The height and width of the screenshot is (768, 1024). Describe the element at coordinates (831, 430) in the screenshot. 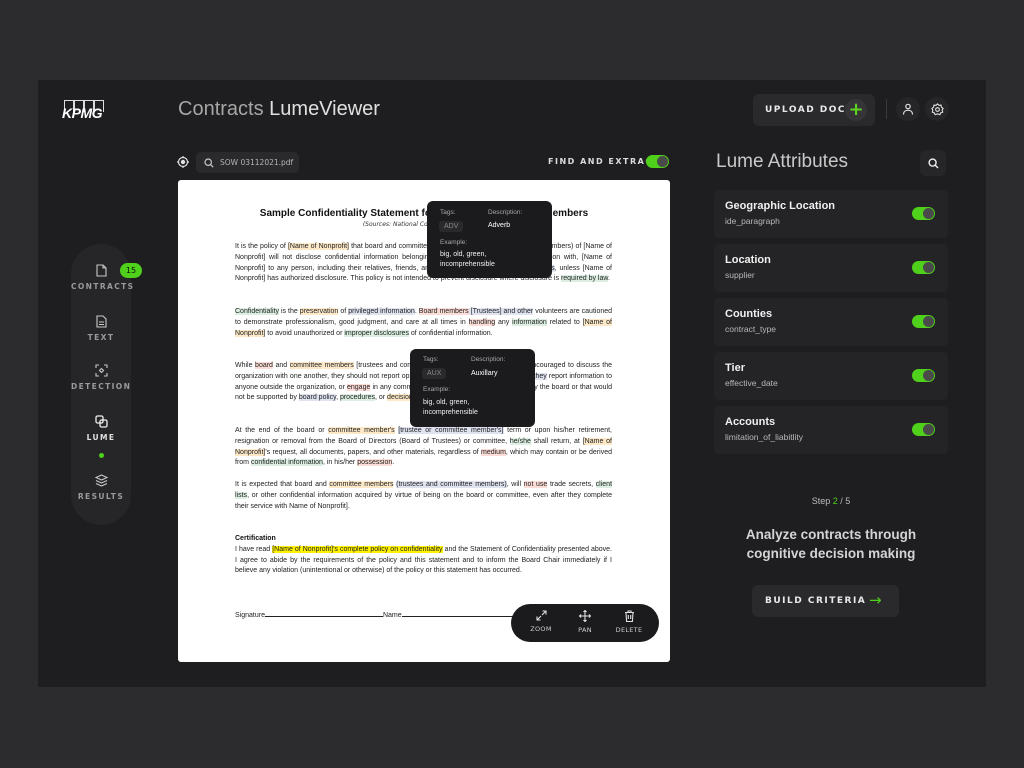

I see `attribute-card: Accounts limitation_of_liabitlity` at that location.